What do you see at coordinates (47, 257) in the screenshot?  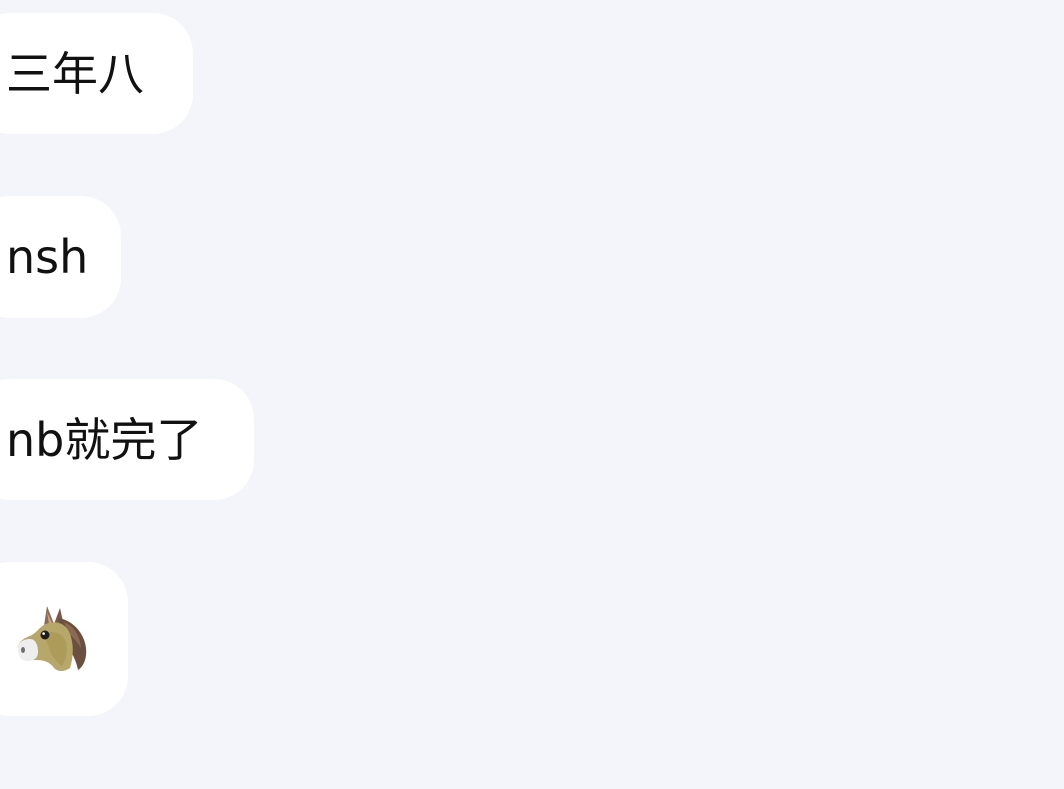 I see `message-text: nsh` at bounding box center [47, 257].